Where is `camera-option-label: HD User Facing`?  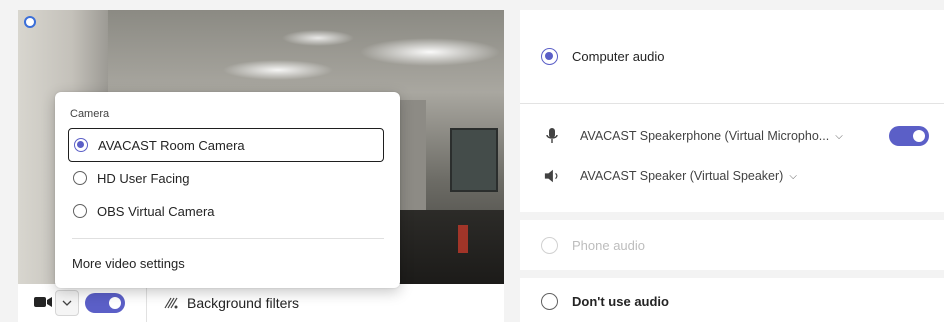
camera-option-label: HD User Facing is located at coordinates (143, 178).